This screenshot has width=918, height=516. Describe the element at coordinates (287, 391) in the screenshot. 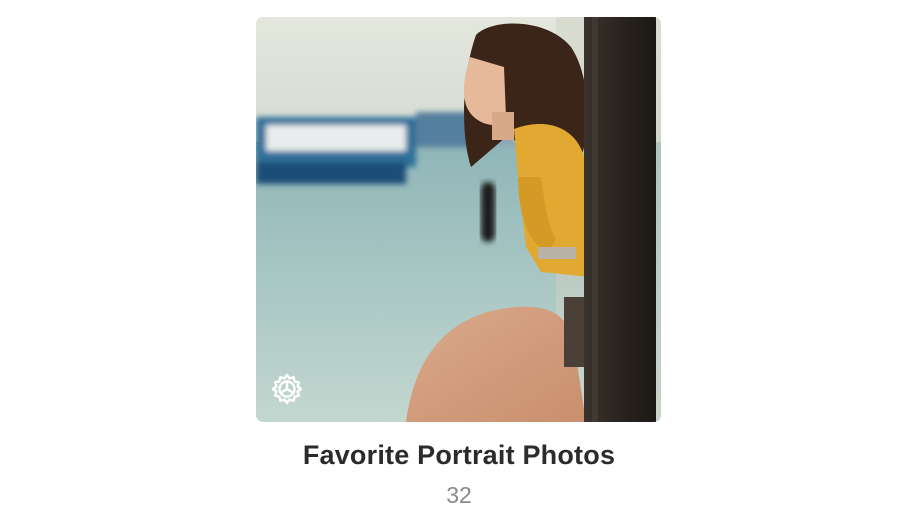

I see `gear-icon` at that location.